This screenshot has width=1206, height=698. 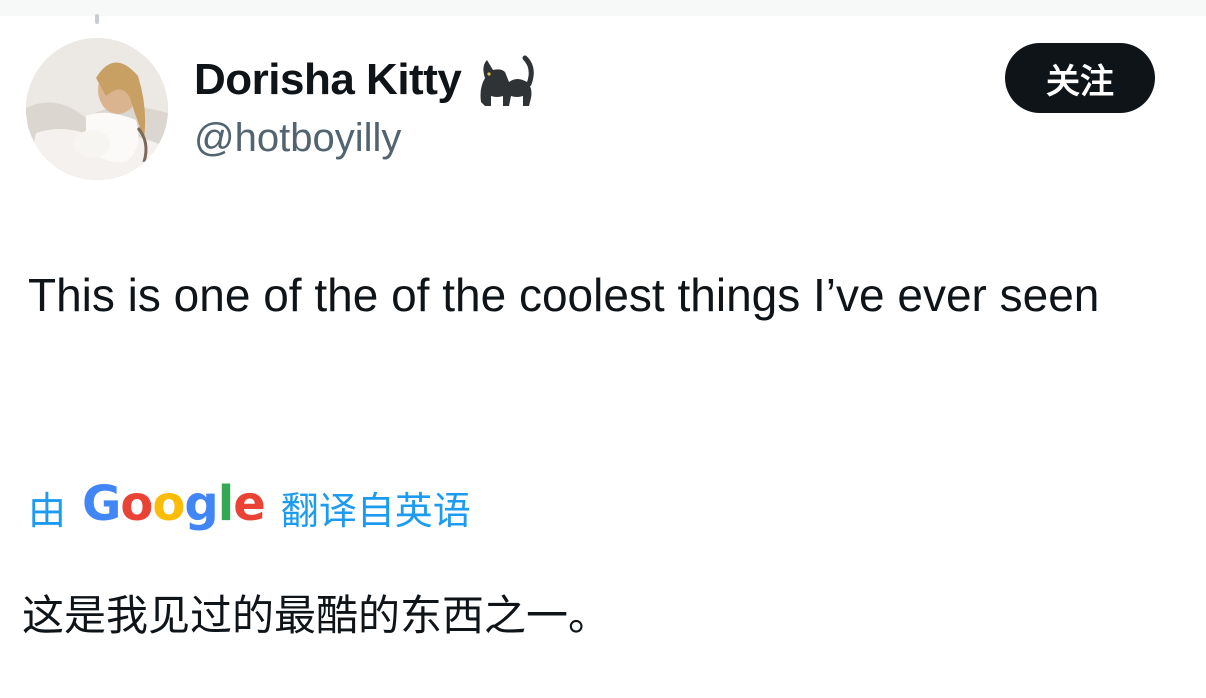 I want to click on translated-by-google-link: 由 Google 翻译自英语, so click(x=249, y=507).